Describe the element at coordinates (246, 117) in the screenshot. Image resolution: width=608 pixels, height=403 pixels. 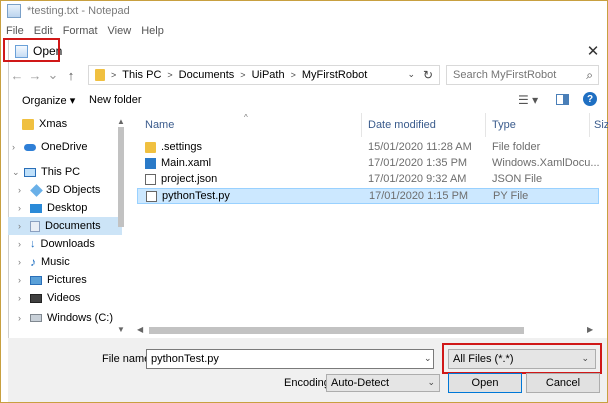
I see `sort-ascending-icon: ^` at that location.